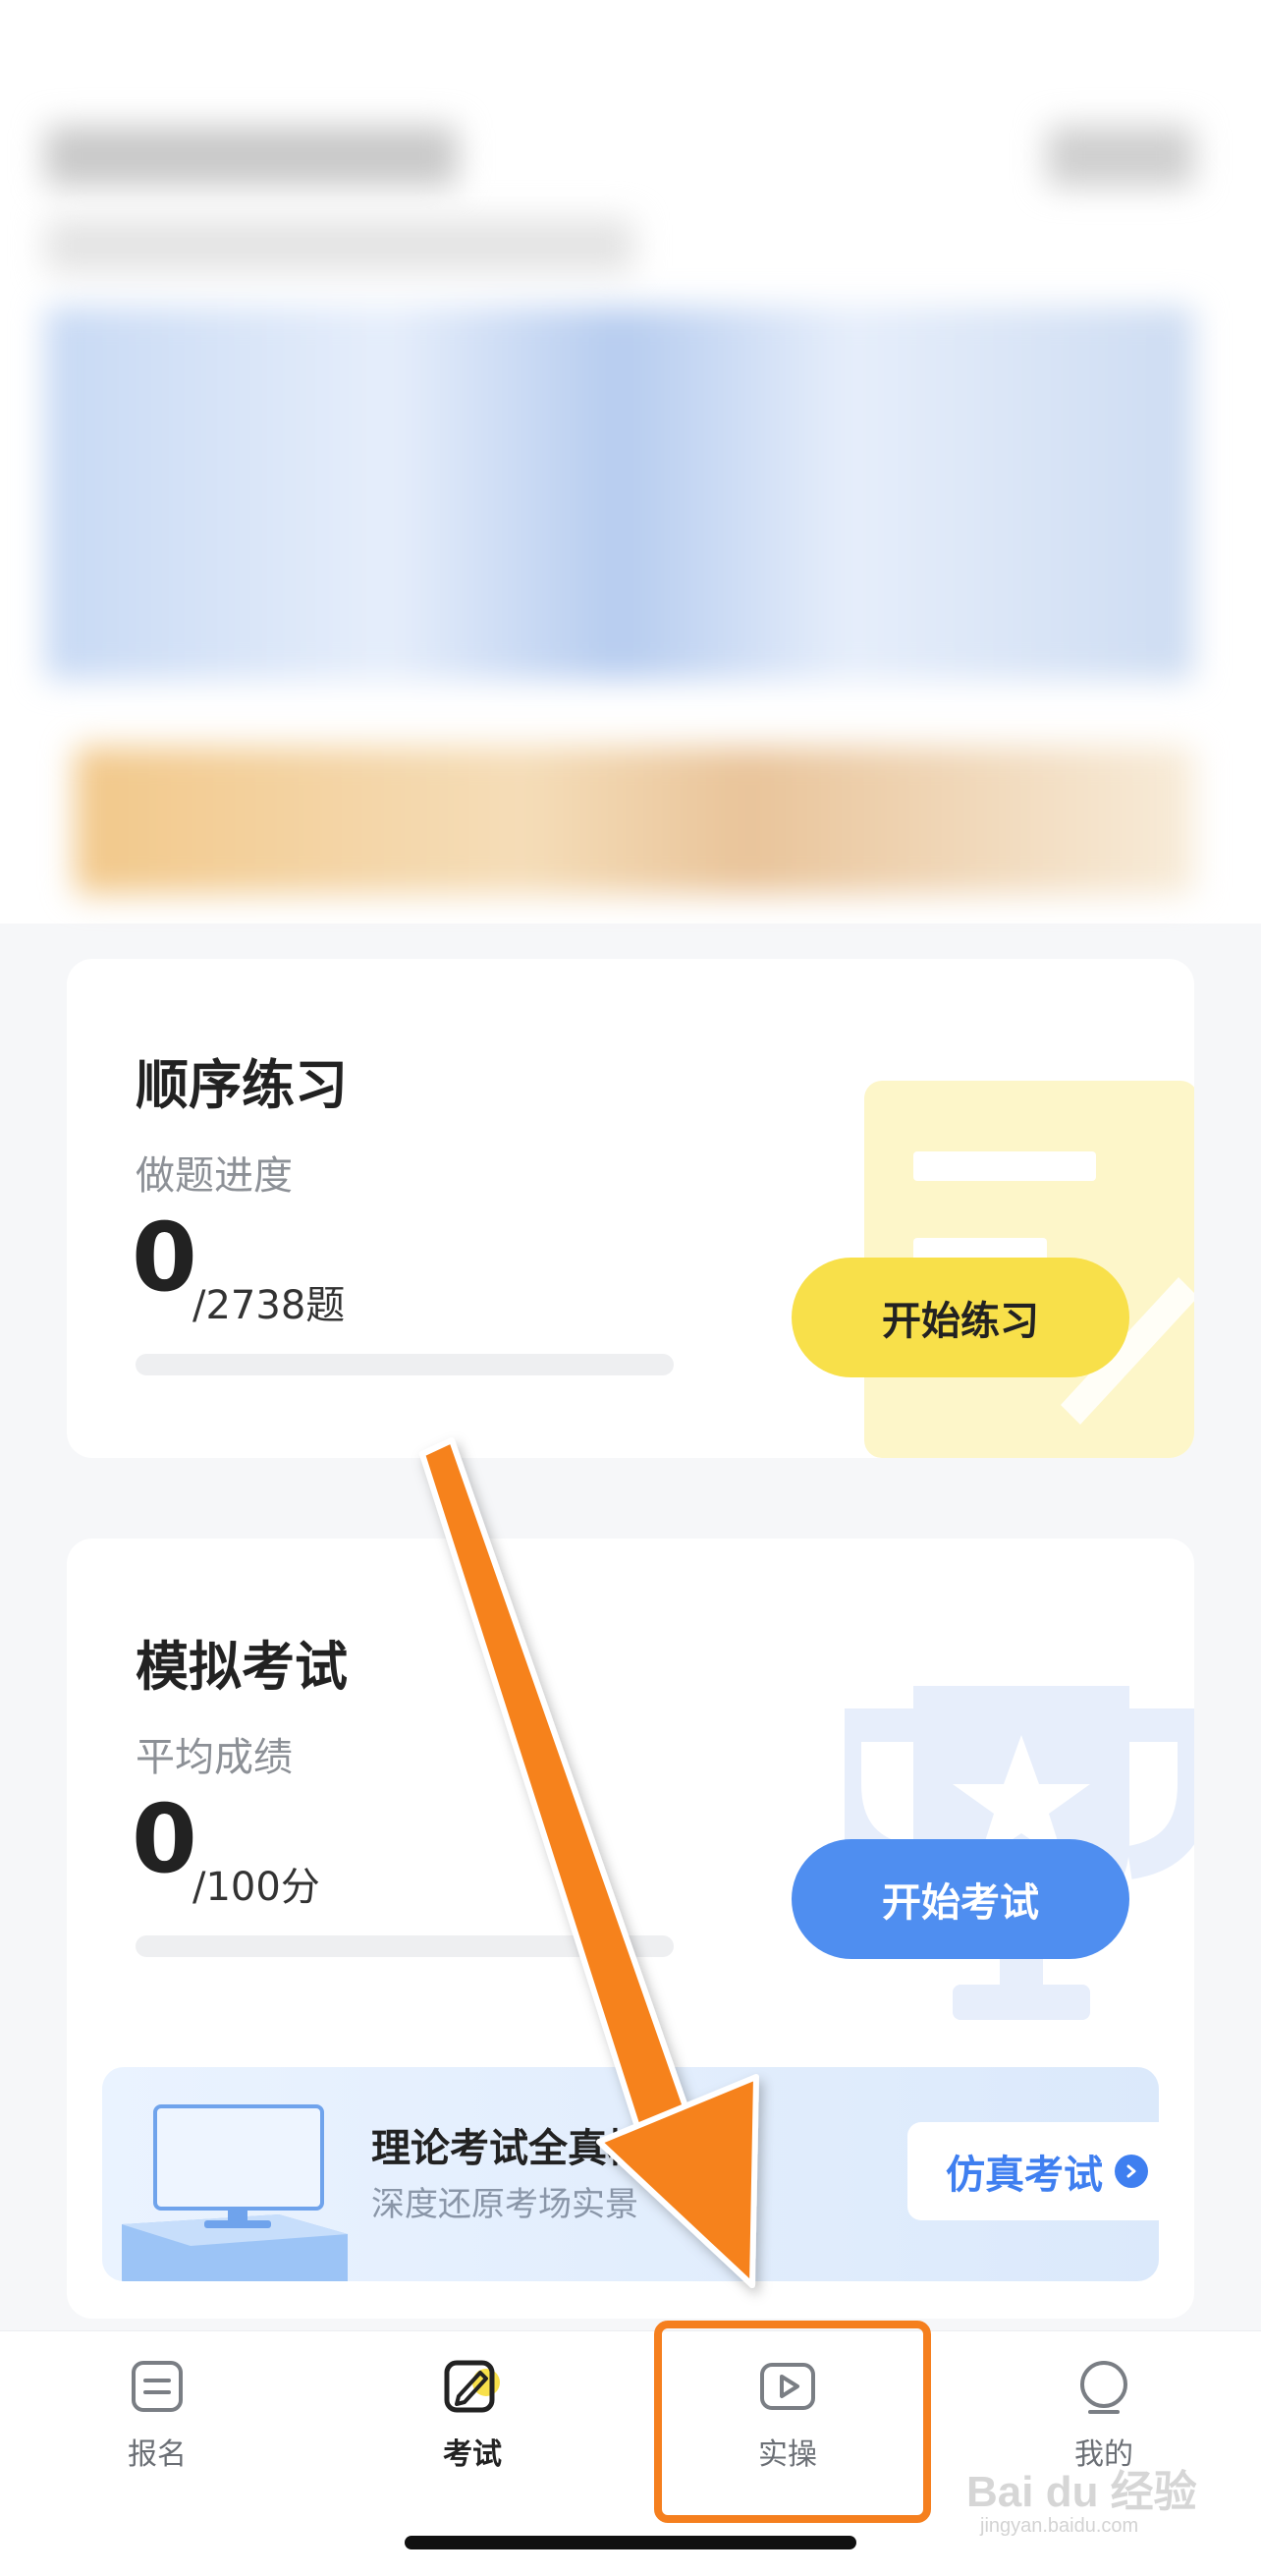 The height and width of the screenshot is (2576, 1261). I want to click on start-practice-button: 开始练习, so click(960, 1317).